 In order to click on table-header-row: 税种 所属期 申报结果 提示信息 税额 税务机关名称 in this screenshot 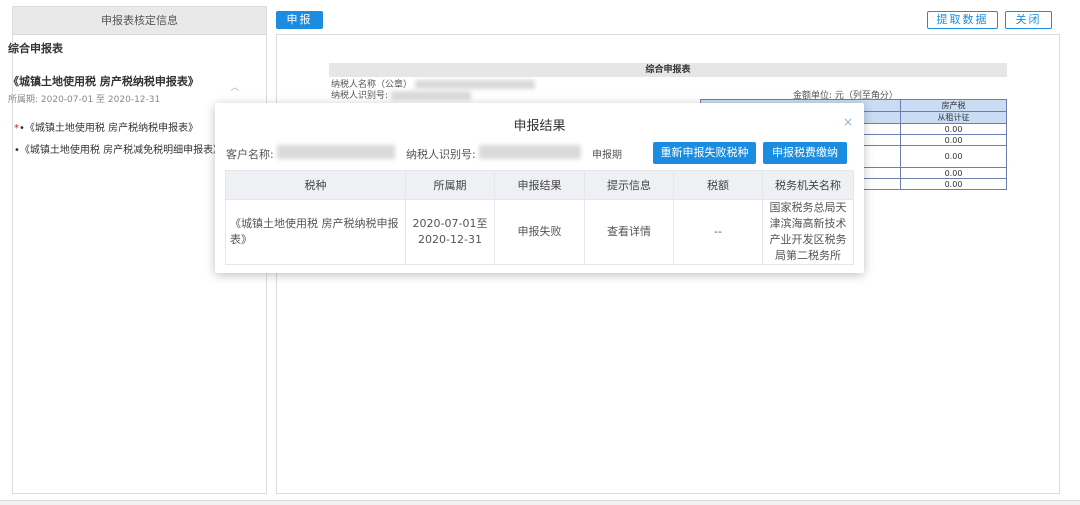, I will do `click(539, 185)`.